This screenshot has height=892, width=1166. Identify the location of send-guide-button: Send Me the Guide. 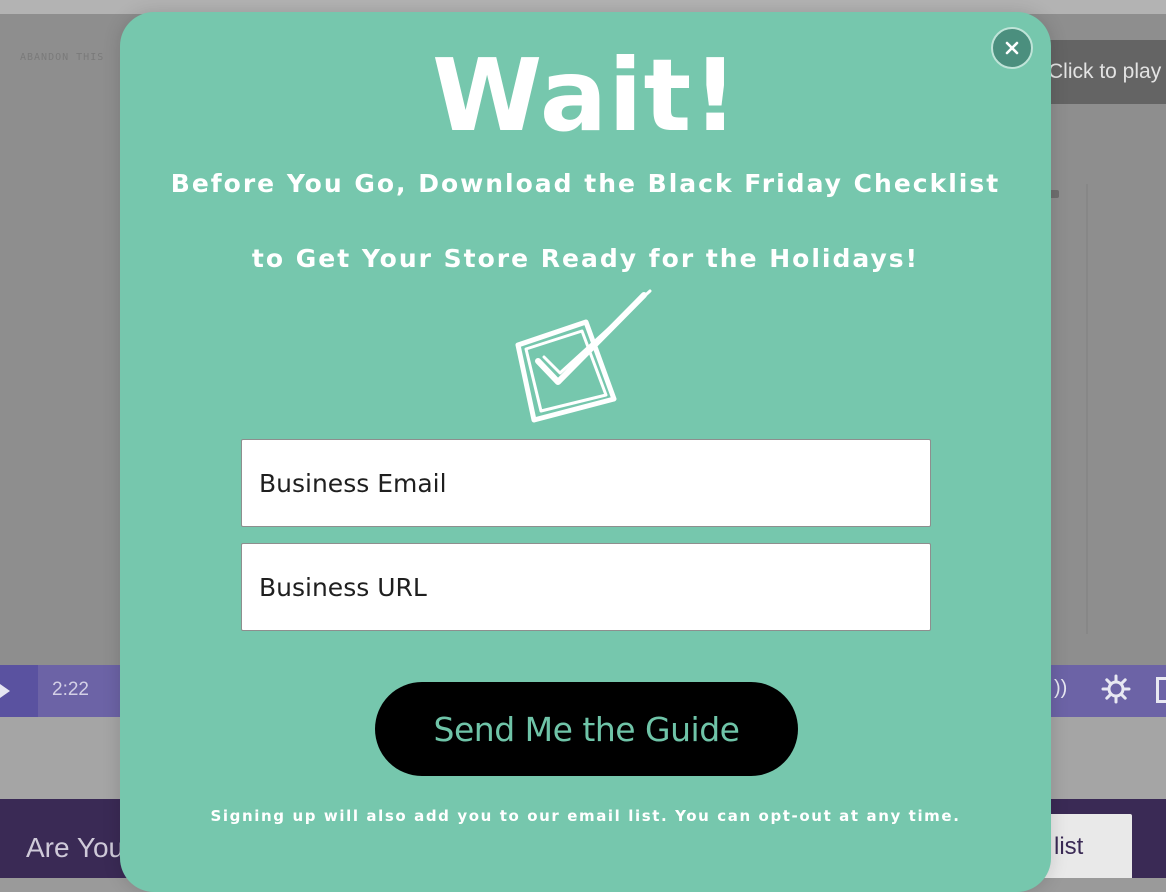
(586, 729).